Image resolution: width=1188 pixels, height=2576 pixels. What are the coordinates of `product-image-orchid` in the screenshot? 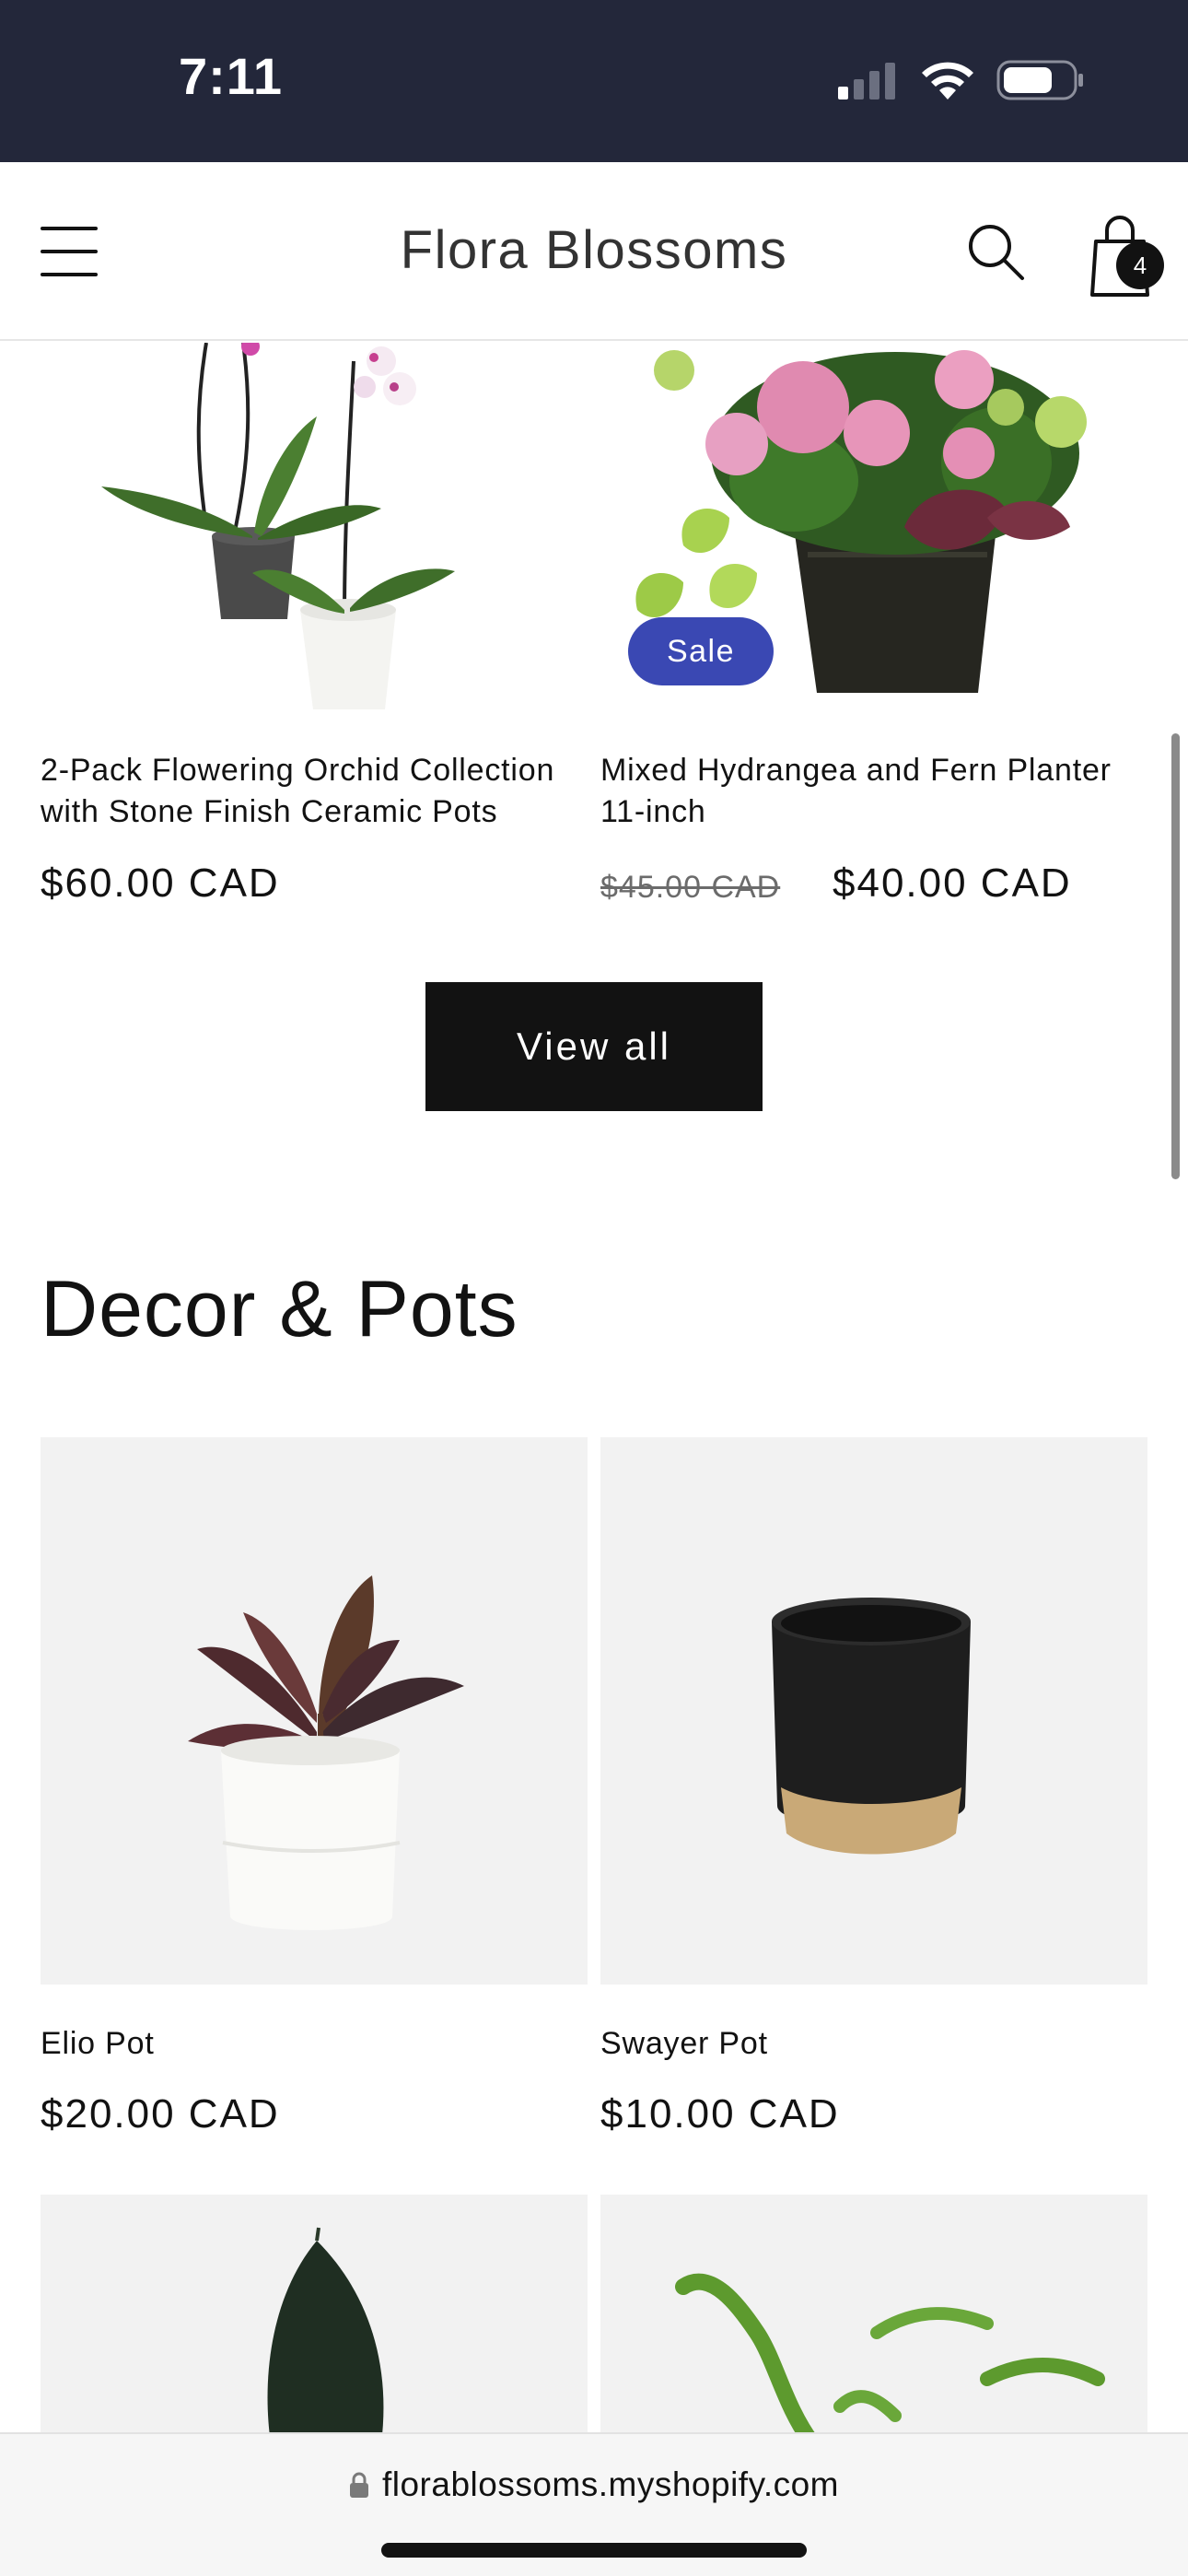 It's located at (314, 531).